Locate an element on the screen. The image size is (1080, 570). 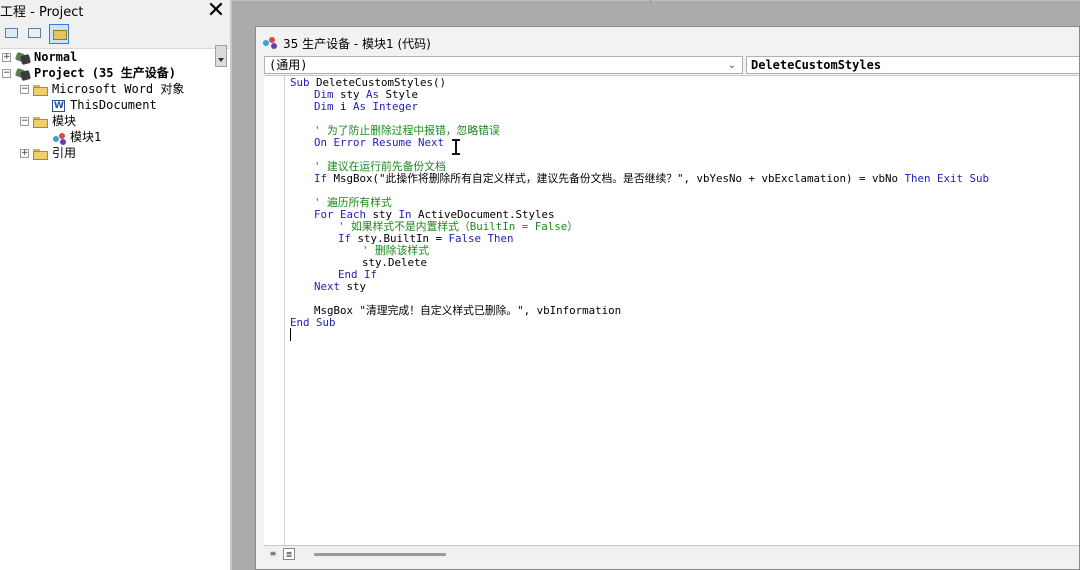
code-window-statusbar: ≡ ≣ is located at coordinates (671, 553).